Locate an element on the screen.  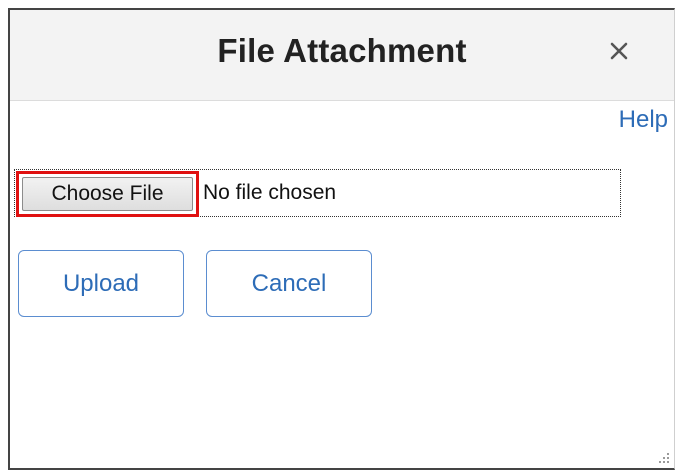
choose-file-label: Choose File is located at coordinates (107, 194).